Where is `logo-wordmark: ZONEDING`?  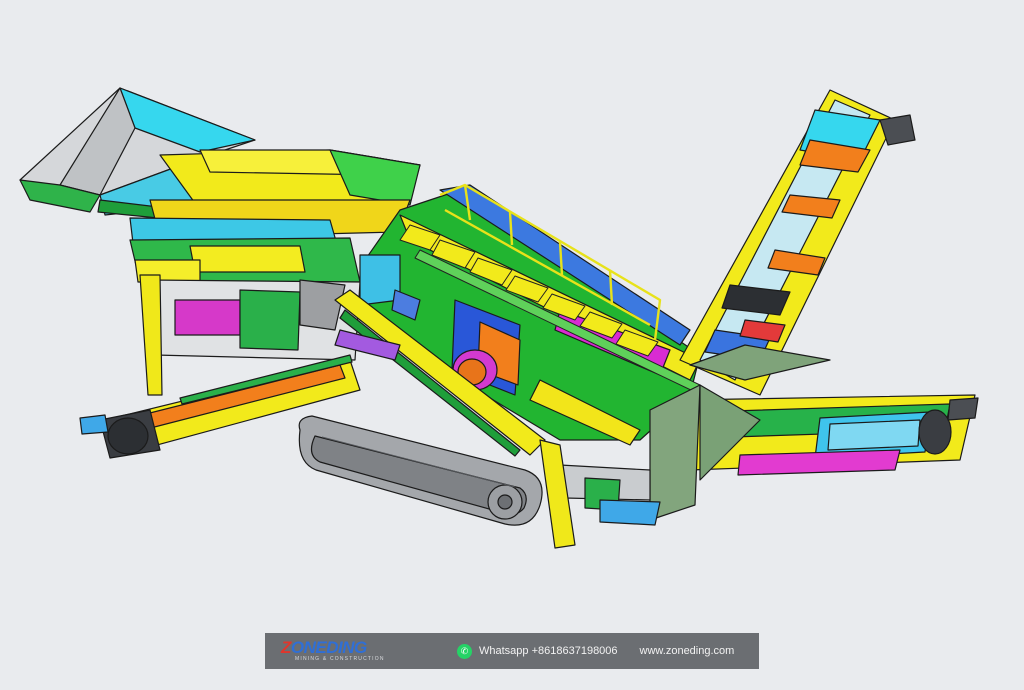 logo-wordmark: ZONEDING is located at coordinates (341, 647).